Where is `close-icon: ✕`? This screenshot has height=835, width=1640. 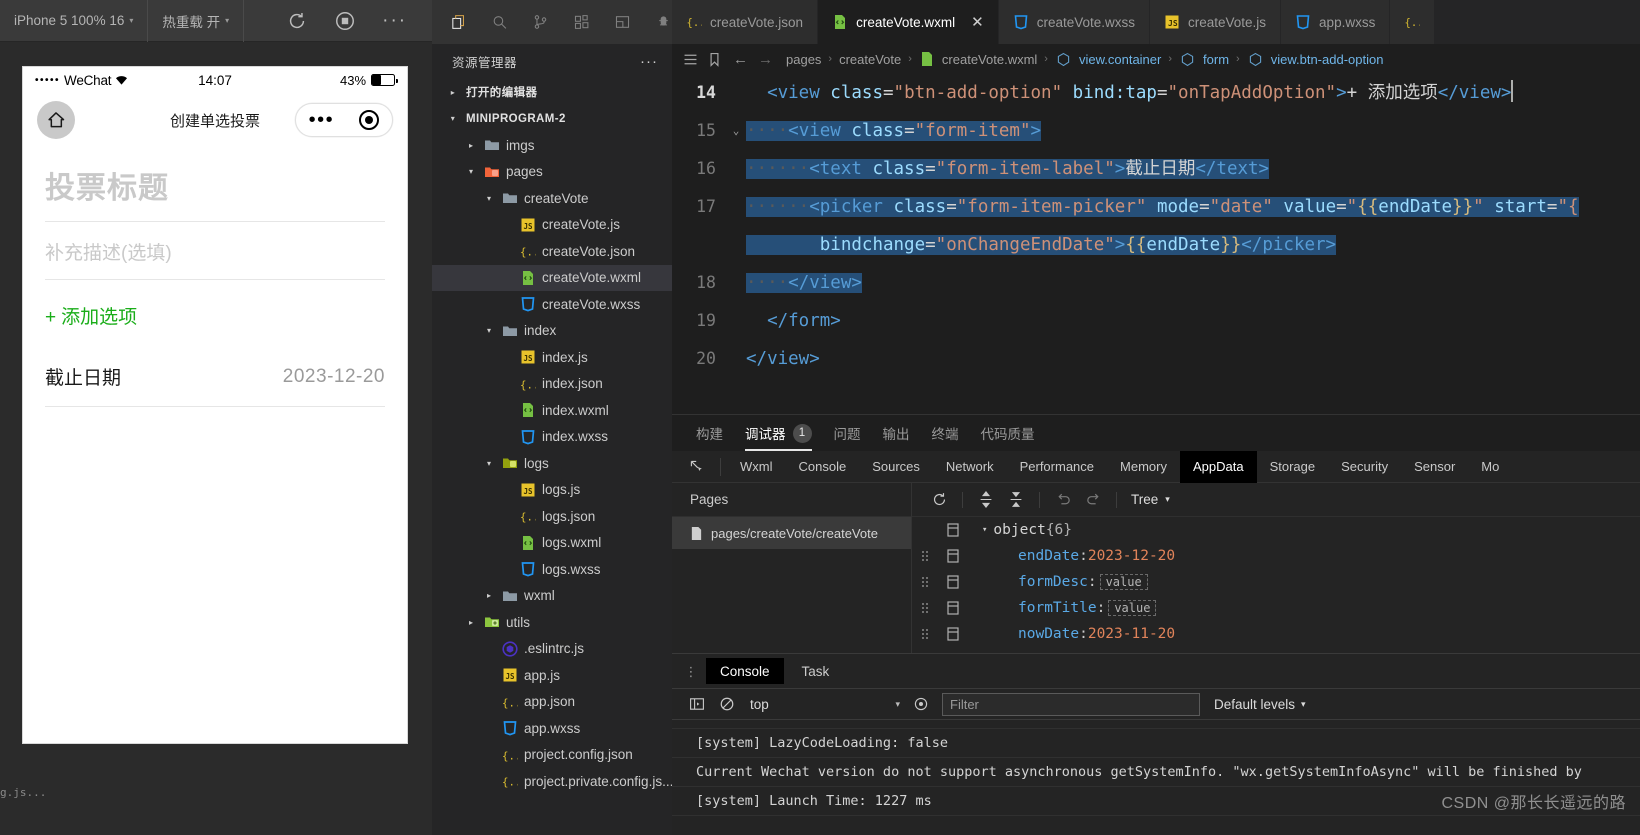
close-icon: ✕ is located at coordinates (977, 22).